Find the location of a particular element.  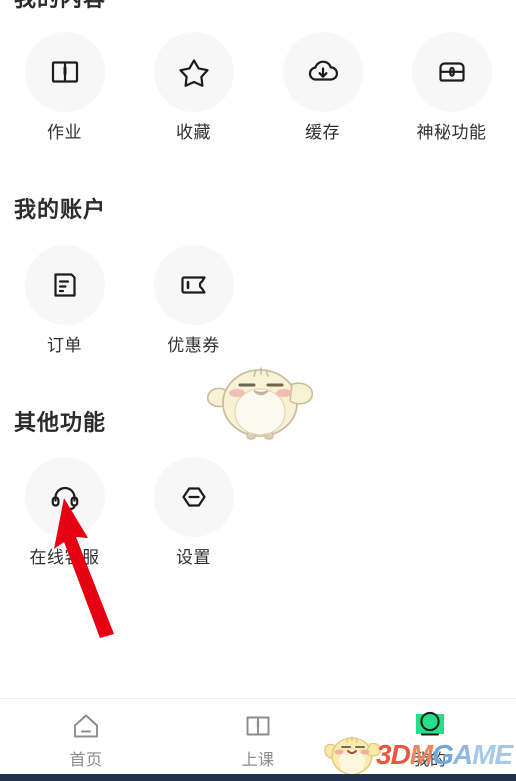

star-icon is located at coordinates (193, 72).